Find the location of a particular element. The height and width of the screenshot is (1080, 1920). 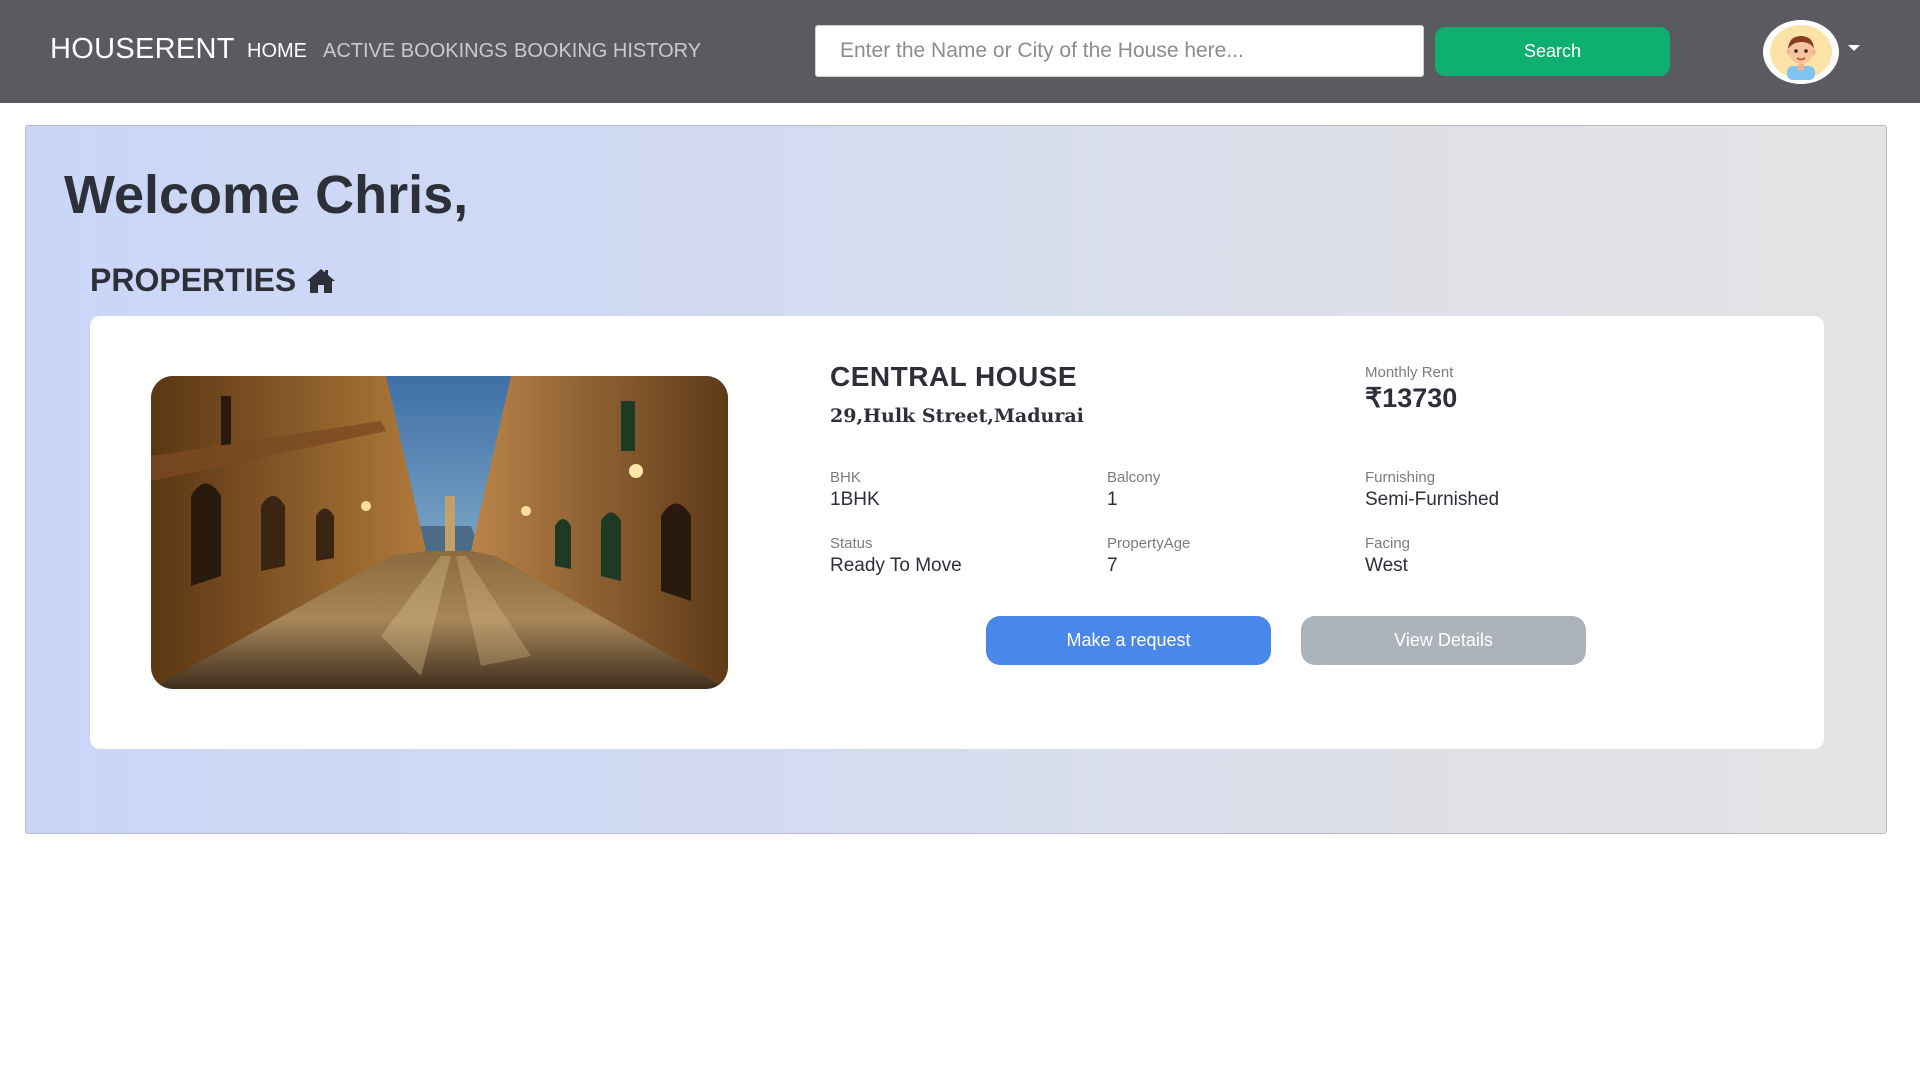

attr-label-facing: Facing is located at coordinates (1388, 543).